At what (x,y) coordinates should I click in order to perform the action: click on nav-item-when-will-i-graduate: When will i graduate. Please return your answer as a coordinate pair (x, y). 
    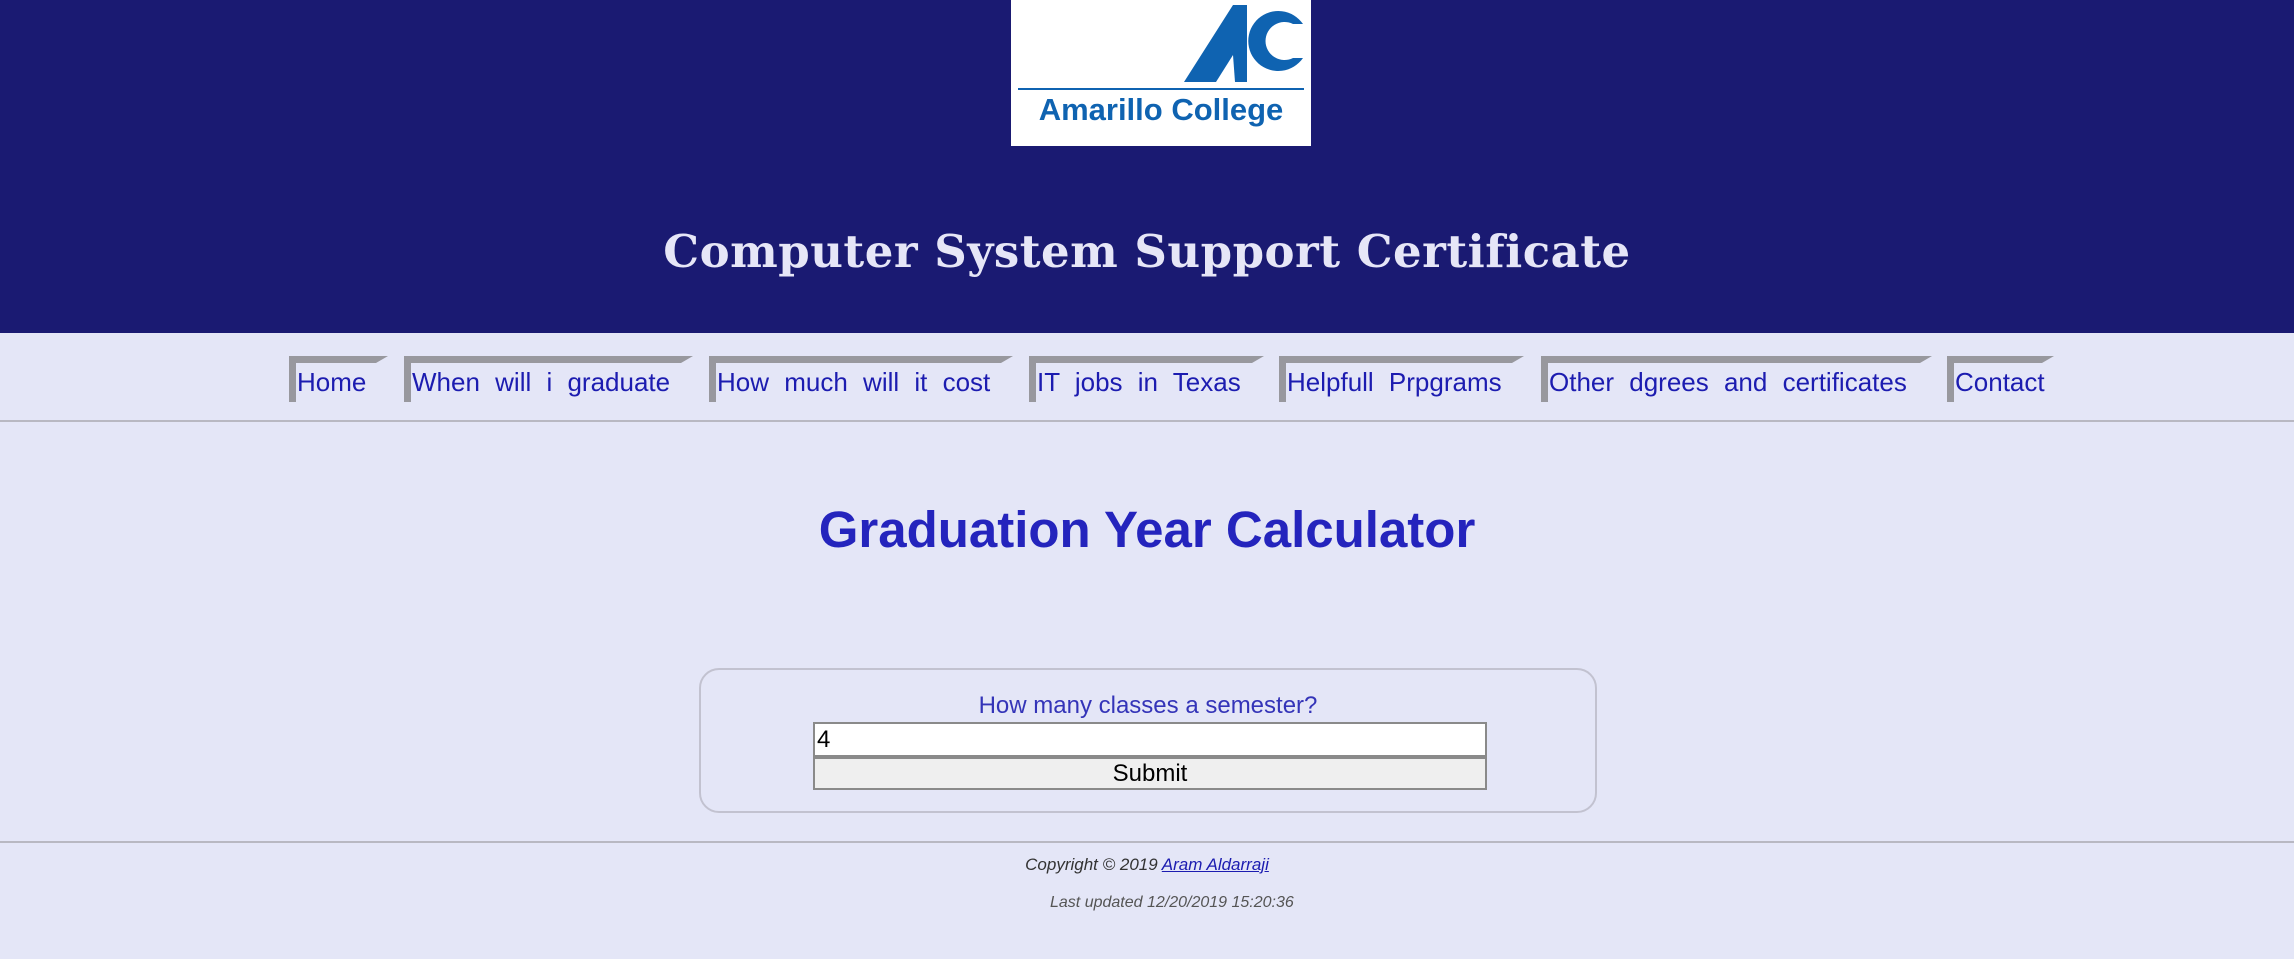
    Looking at the image, I should click on (548, 379).